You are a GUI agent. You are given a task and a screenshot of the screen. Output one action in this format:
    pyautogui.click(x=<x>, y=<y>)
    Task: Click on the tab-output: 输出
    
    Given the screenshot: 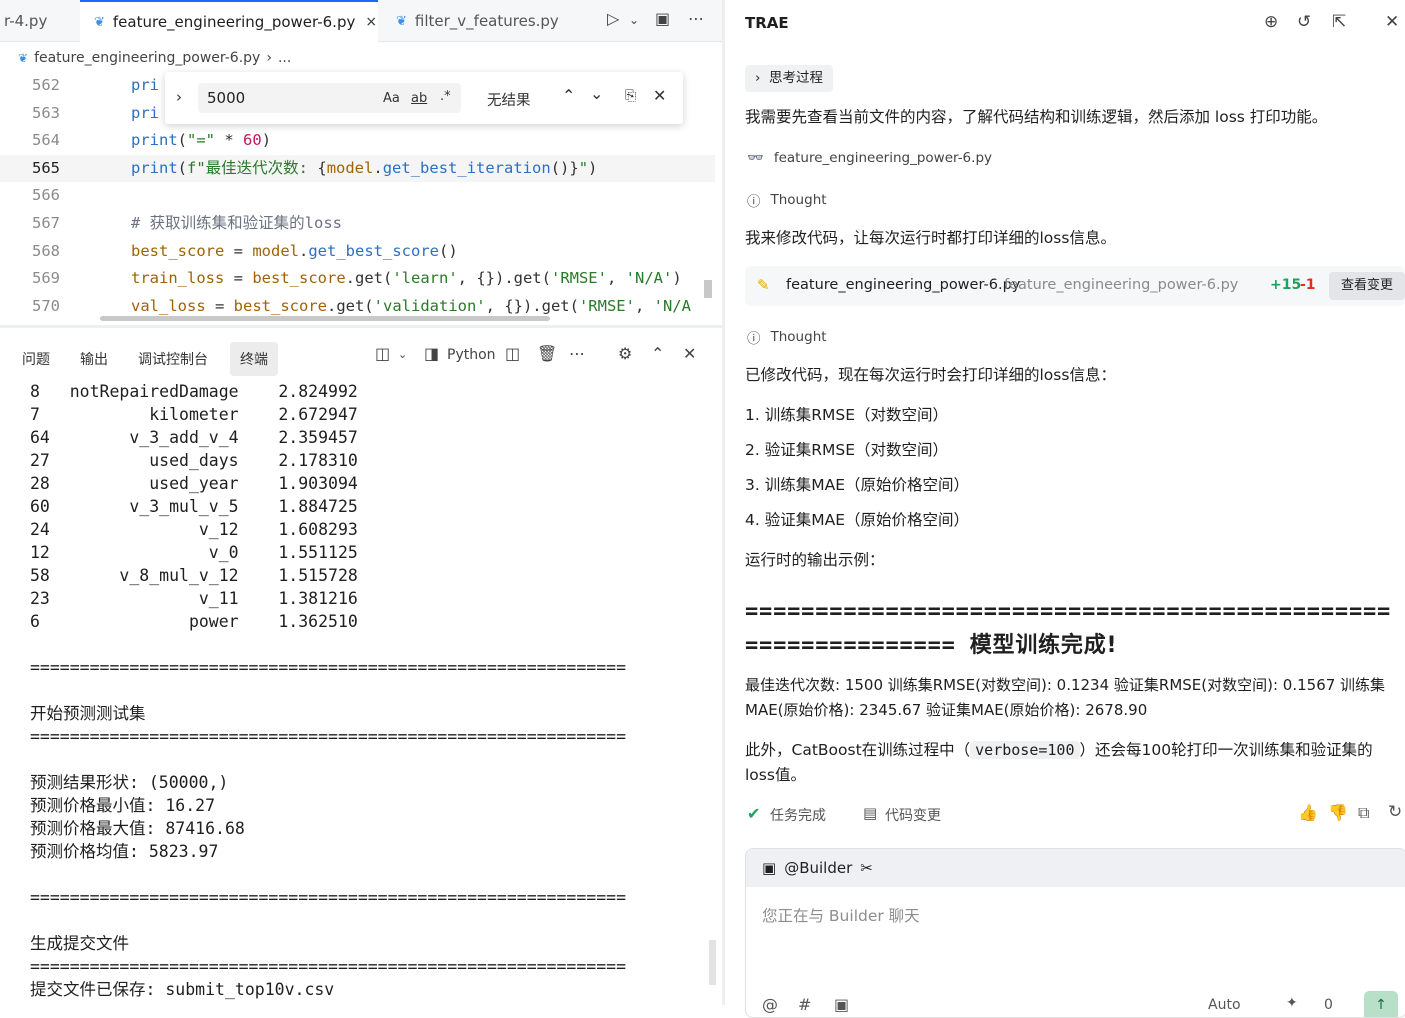 What is the action you would take?
    pyautogui.click(x=94, y=359)
    